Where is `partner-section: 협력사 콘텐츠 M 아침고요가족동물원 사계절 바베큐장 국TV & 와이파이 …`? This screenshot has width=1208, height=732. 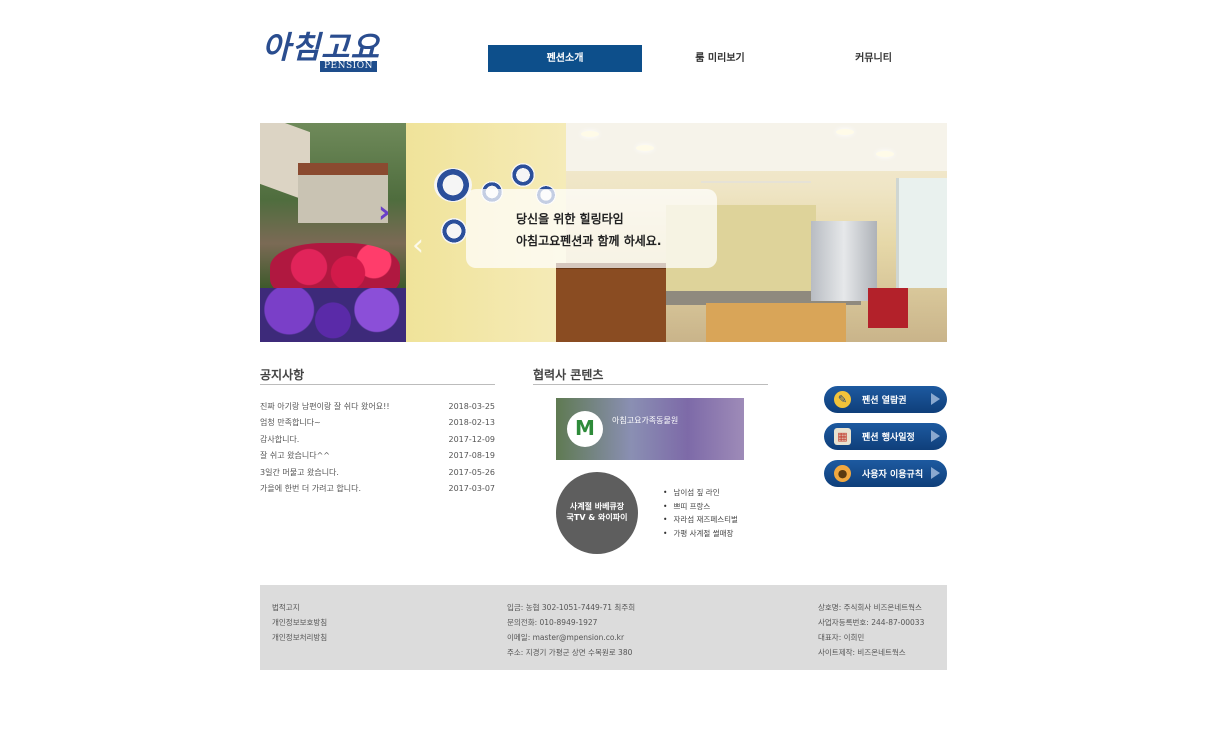 partner-section: 협력사 콘텐츠 M 아침고요가족동물원 사계절 바베큐장 국TV & 와이파이 … is located at coordinates (650, 460).